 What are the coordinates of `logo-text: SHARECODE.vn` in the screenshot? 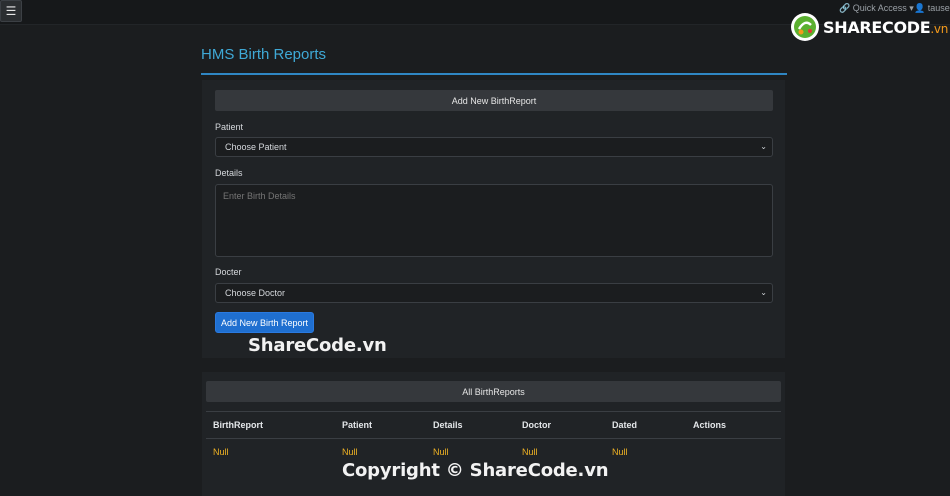 It's located at (886, 27).